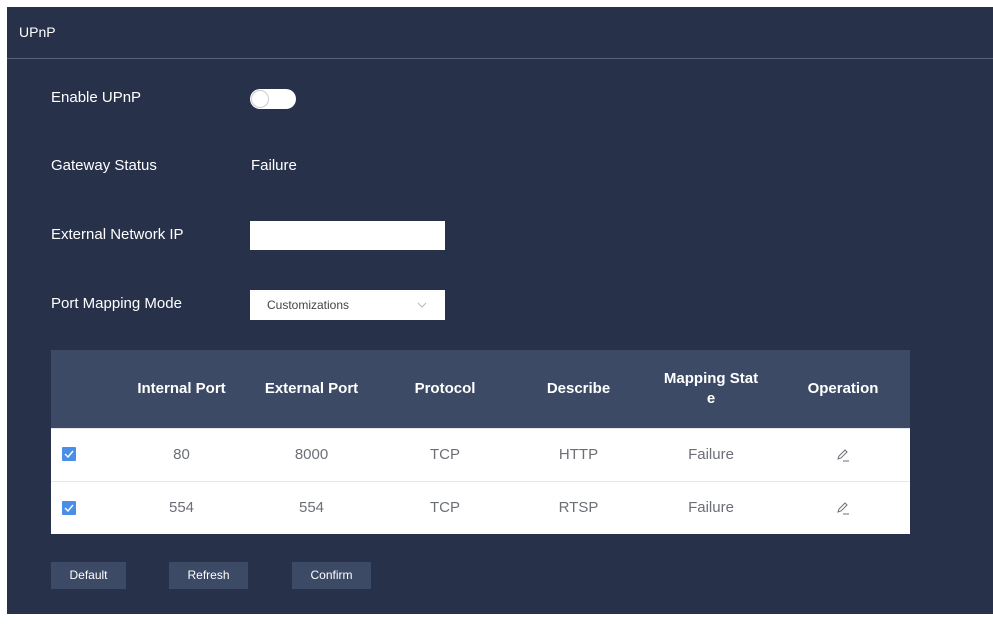  What do you see at coordinates (88, 575) in the screenshot?
I see `default-button: Default` at bounding box center [88, 575].